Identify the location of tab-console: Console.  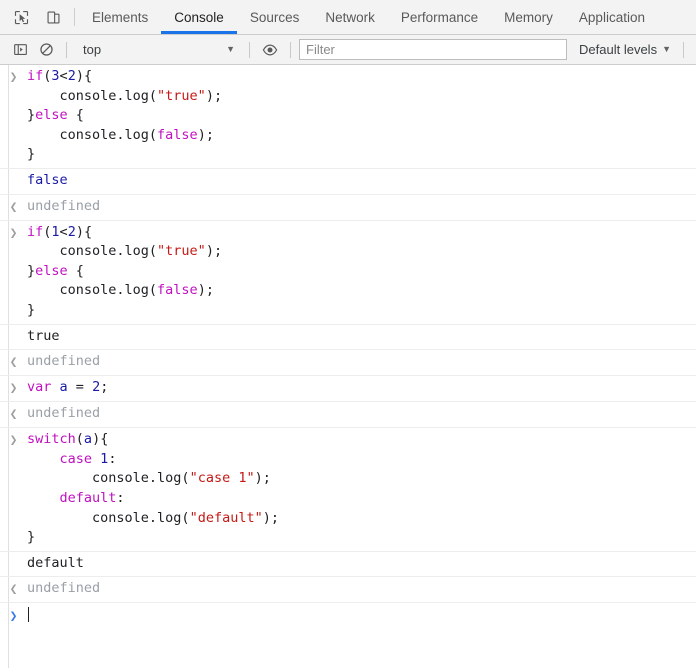
(199, 17).